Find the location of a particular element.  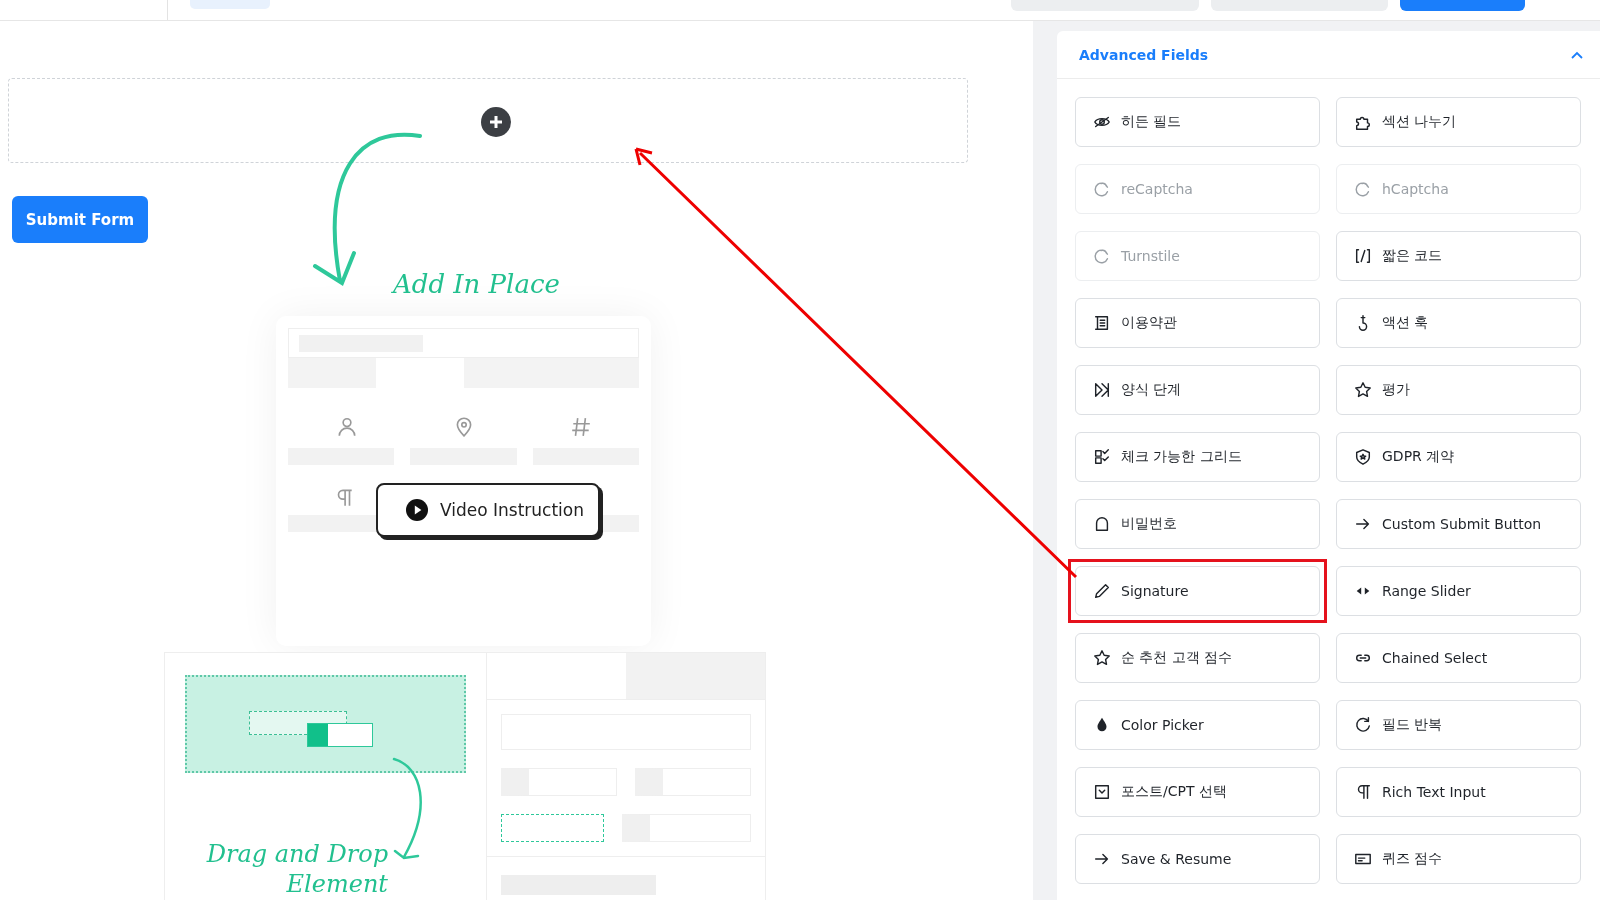

field-button: 액션 훅 is located at coordinates (1458, 323).